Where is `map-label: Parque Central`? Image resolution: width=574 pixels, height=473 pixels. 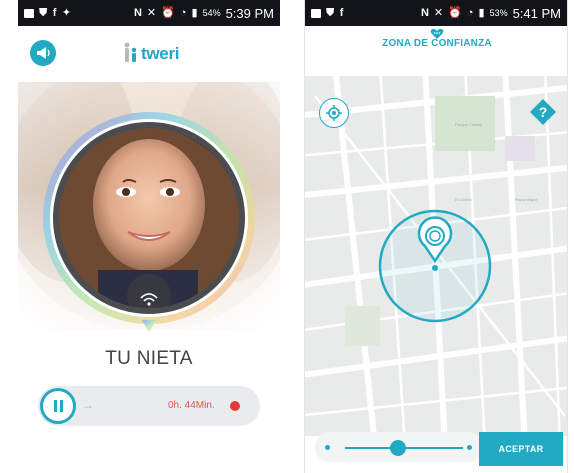 map-label: Parque Central is located at coordinates (468, 124).